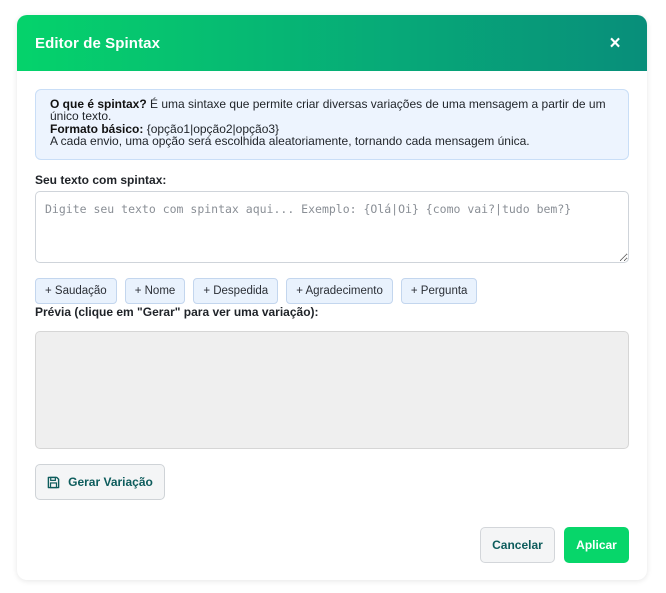 The image size is (666, 593). What do you see at coordinates (596, 545) in the screenshot?
I see `apply-button: Aplicar` at bounding box center [596, 545].